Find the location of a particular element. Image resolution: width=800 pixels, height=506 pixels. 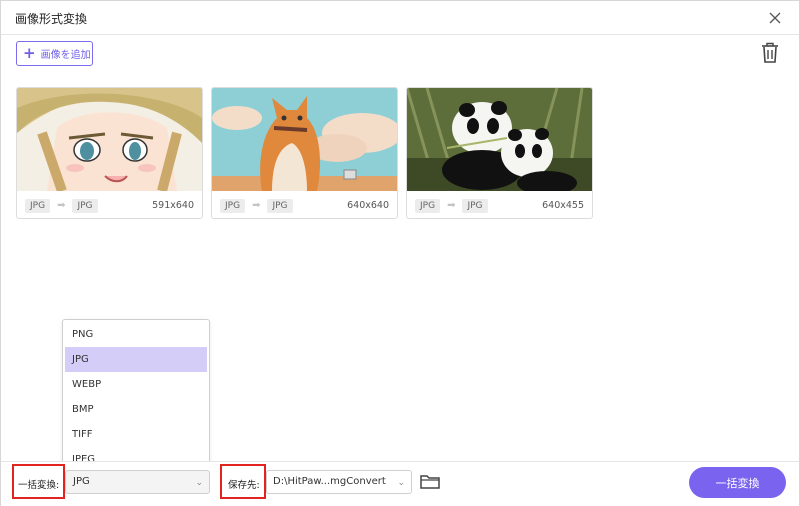

format-option-bmp: BMP is located at coordinates (136, 409).